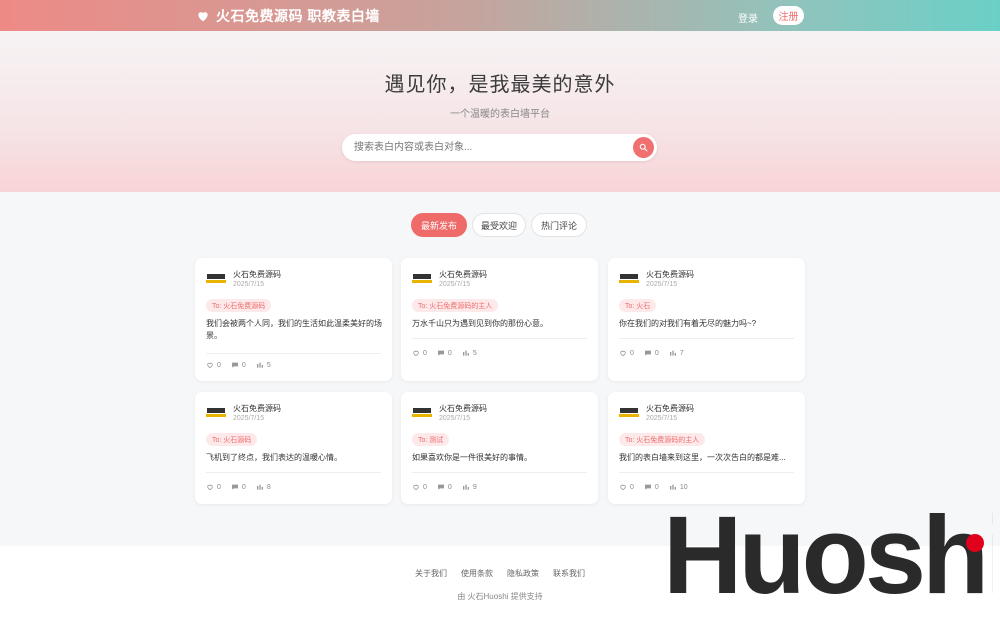 Image resolution: width=1000 pixels, height=623 pixels. What do you see at coordinates (975, 543) in the screenshot?
I see `watermark-dot` at bounding box center [975, 543].